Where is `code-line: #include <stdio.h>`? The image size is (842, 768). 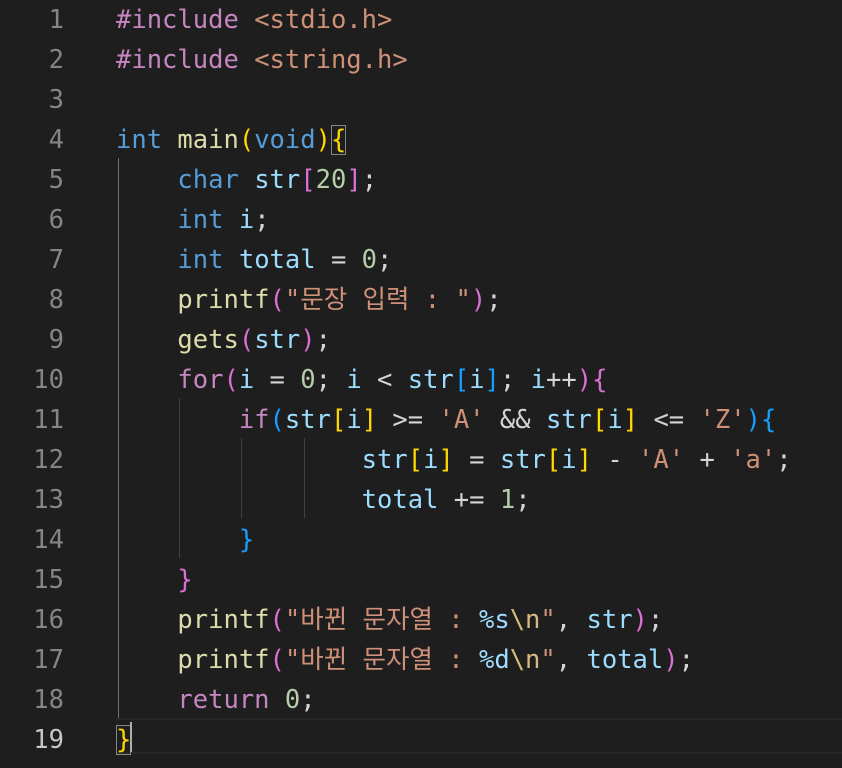 code-line: #include <stdio.h> is located at coordinates (254, 20).